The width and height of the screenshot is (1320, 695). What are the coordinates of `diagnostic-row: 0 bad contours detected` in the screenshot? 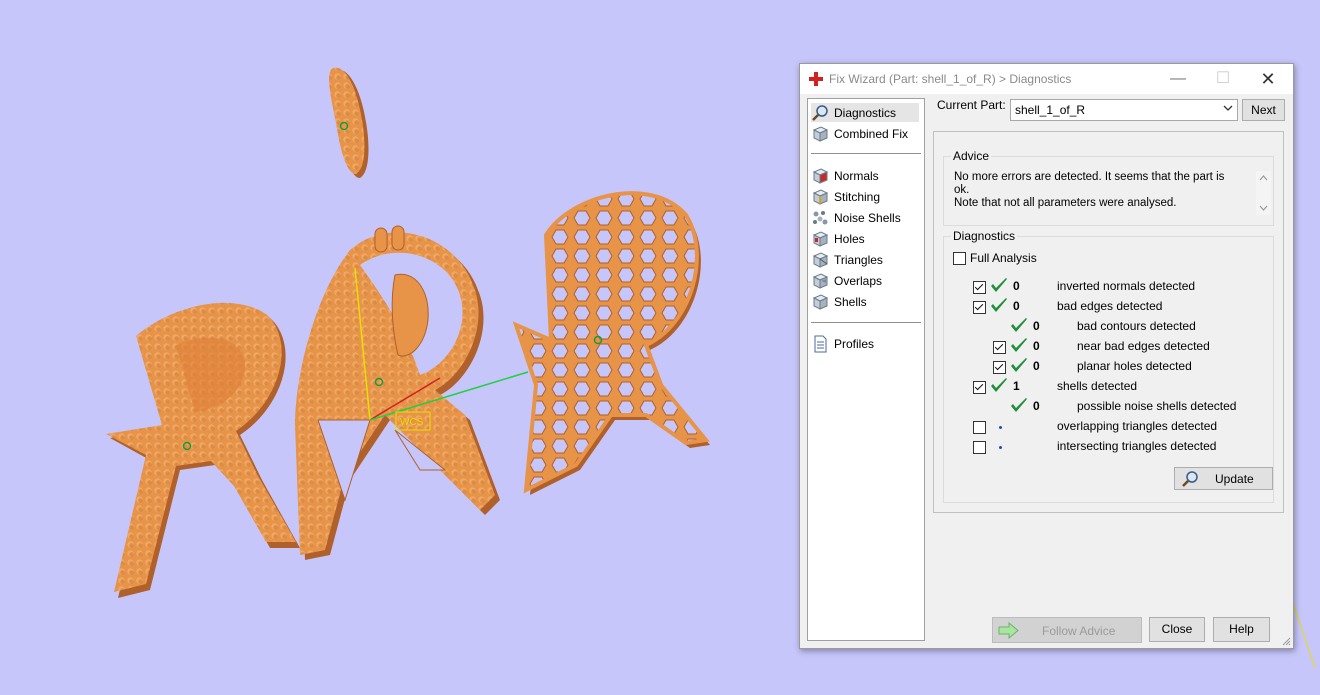 It's located at (1104, 329).